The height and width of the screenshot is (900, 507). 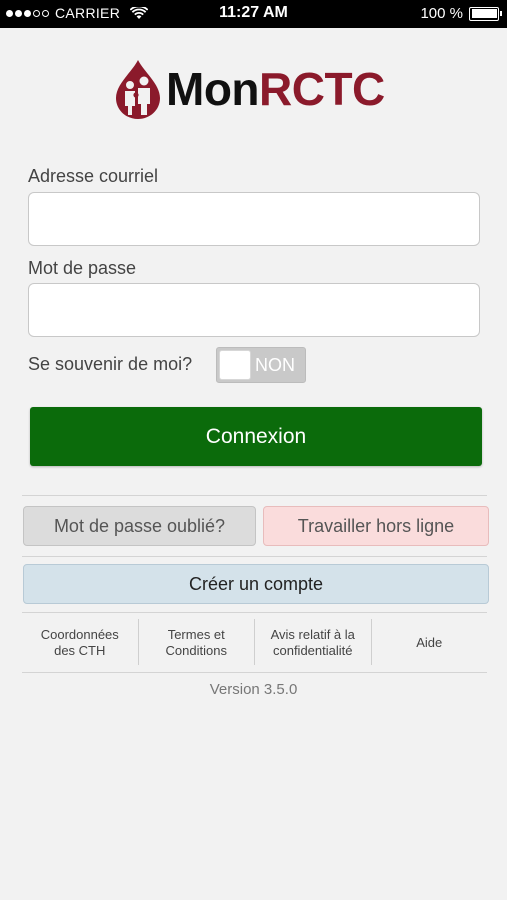 I want to click on logo-text-mon: Mon, so click(x=213, y=89).